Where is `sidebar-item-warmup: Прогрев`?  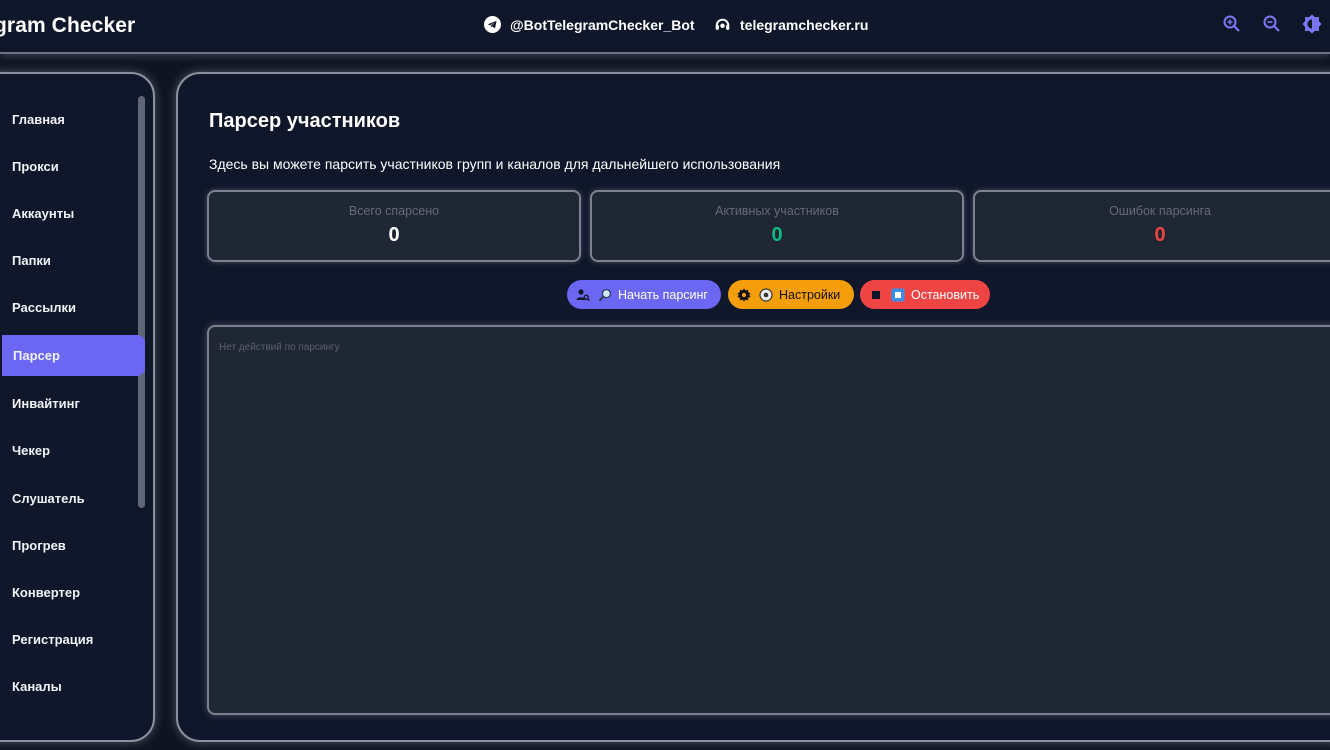
sidebar-item-warmup: Прогрев is located at coordinates (73, 545).